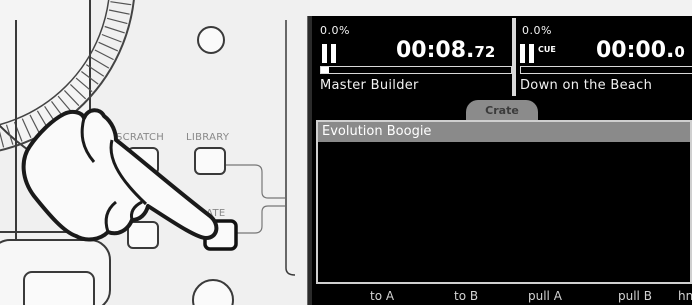 The height and width of the screenshot is (305, 692). What do you see at coordinates (514, 57) in the screenshot?
I see `deck-divider` at bounding box center [514, 57].